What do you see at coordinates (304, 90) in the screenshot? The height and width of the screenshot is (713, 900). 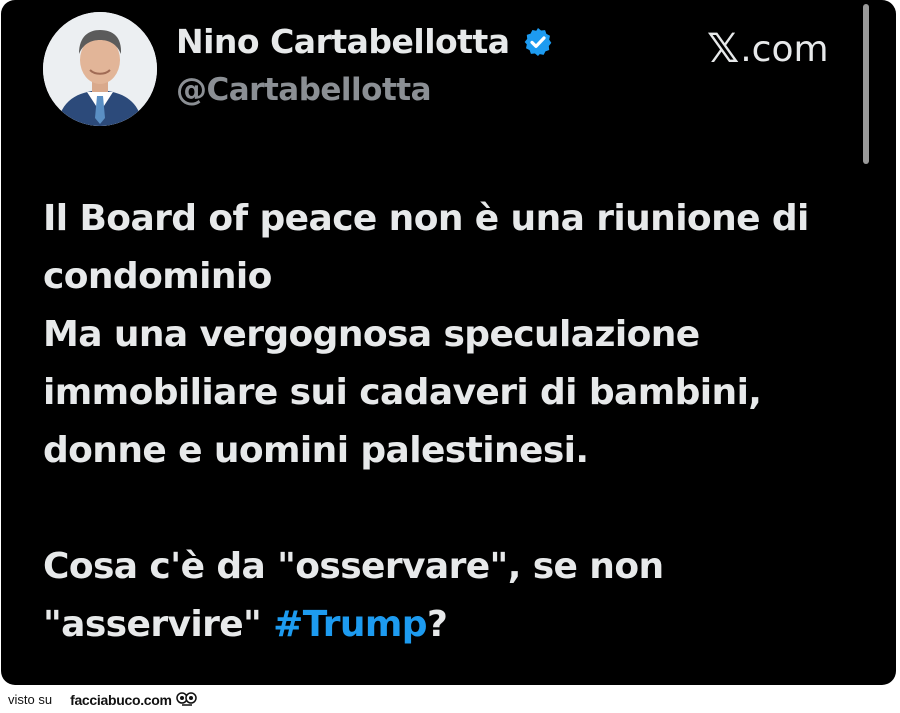 I see `user-handle: @Cartabellotta` at bounding box center [304, 90].